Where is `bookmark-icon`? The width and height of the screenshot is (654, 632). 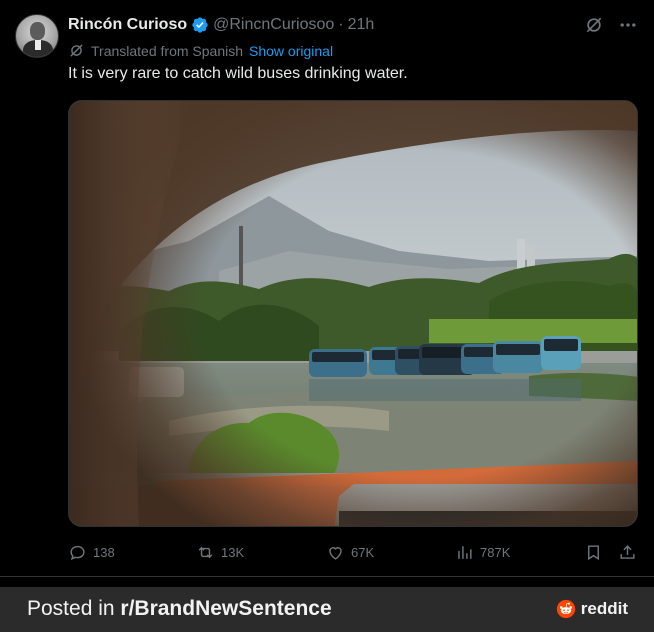
bookmark-icon is located at coordinates (593, 552).